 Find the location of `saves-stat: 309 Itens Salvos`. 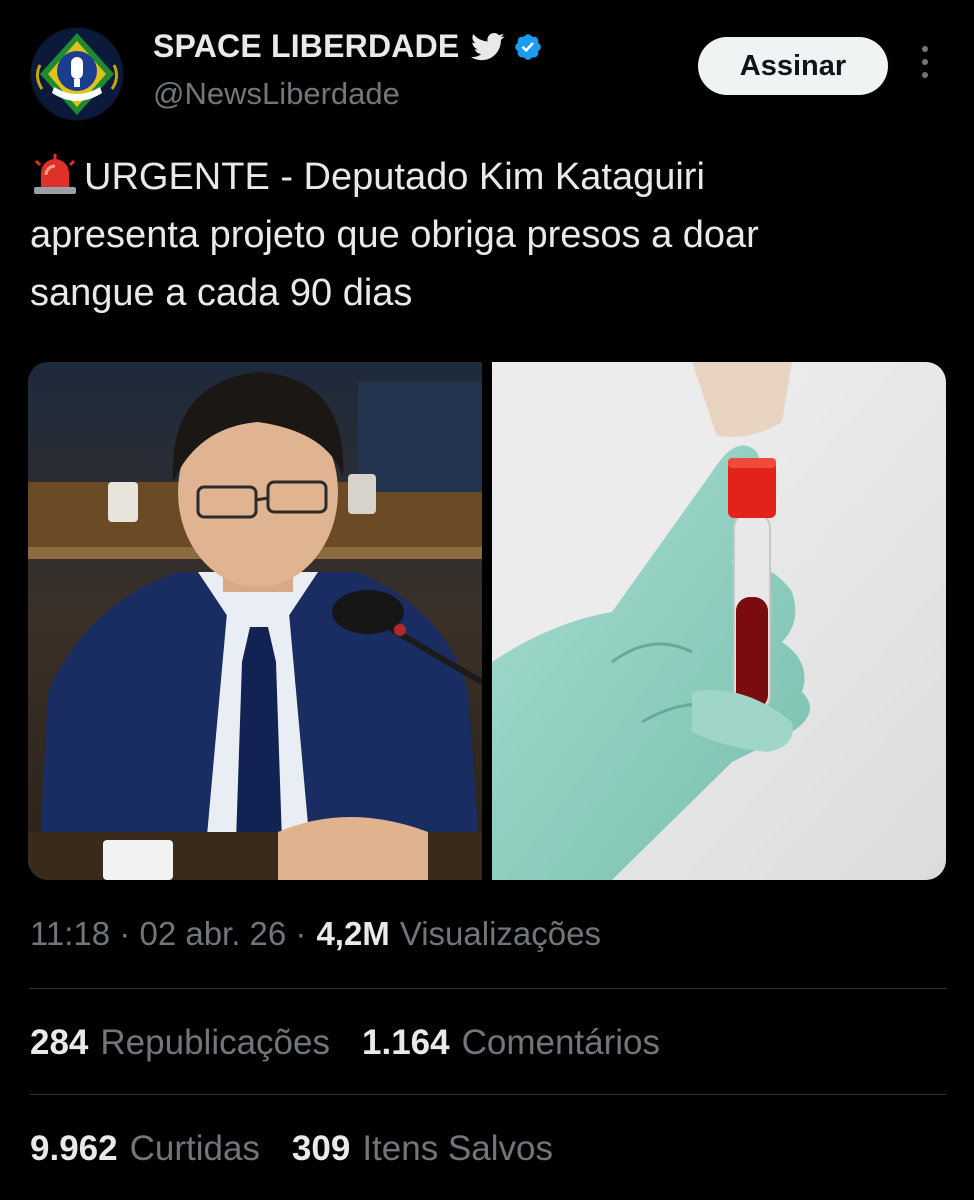

saves-stat: 309 Itens Salvos is located at coordinates (422, 1149).